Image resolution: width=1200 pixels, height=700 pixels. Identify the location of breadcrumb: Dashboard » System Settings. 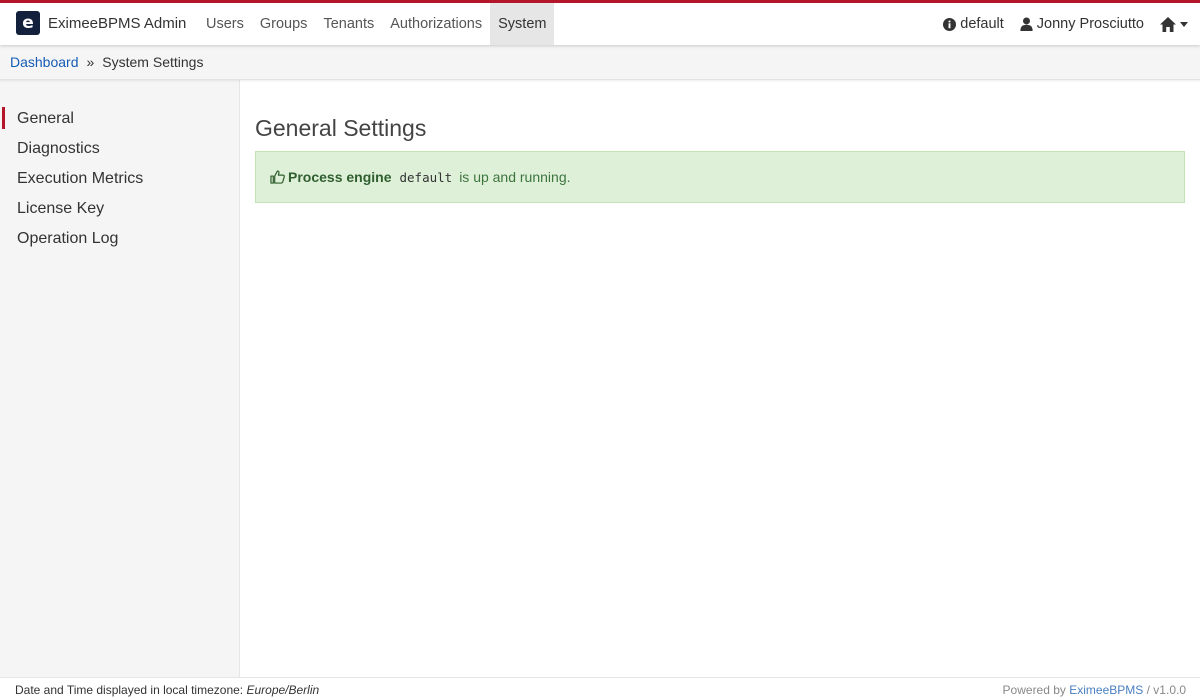
(600, 62).